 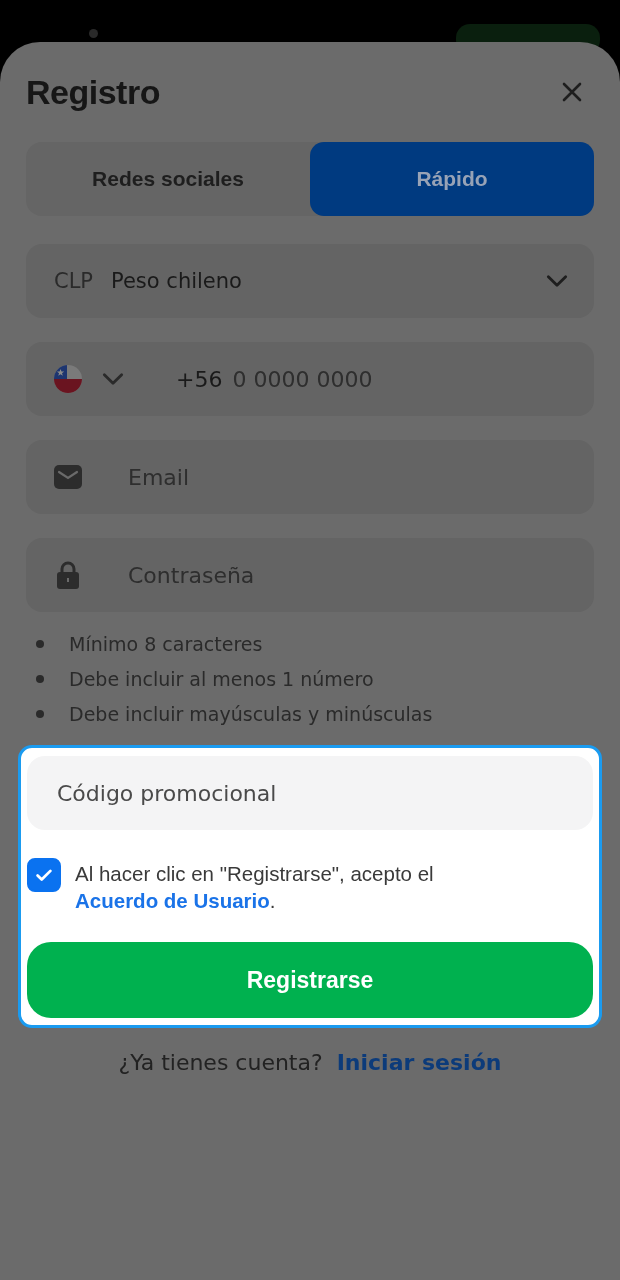 I want to click on agreement-text: Al hacer clic en "Registrarse", acepto el Acuerdo de Usuario., so click(x=255, y=887).